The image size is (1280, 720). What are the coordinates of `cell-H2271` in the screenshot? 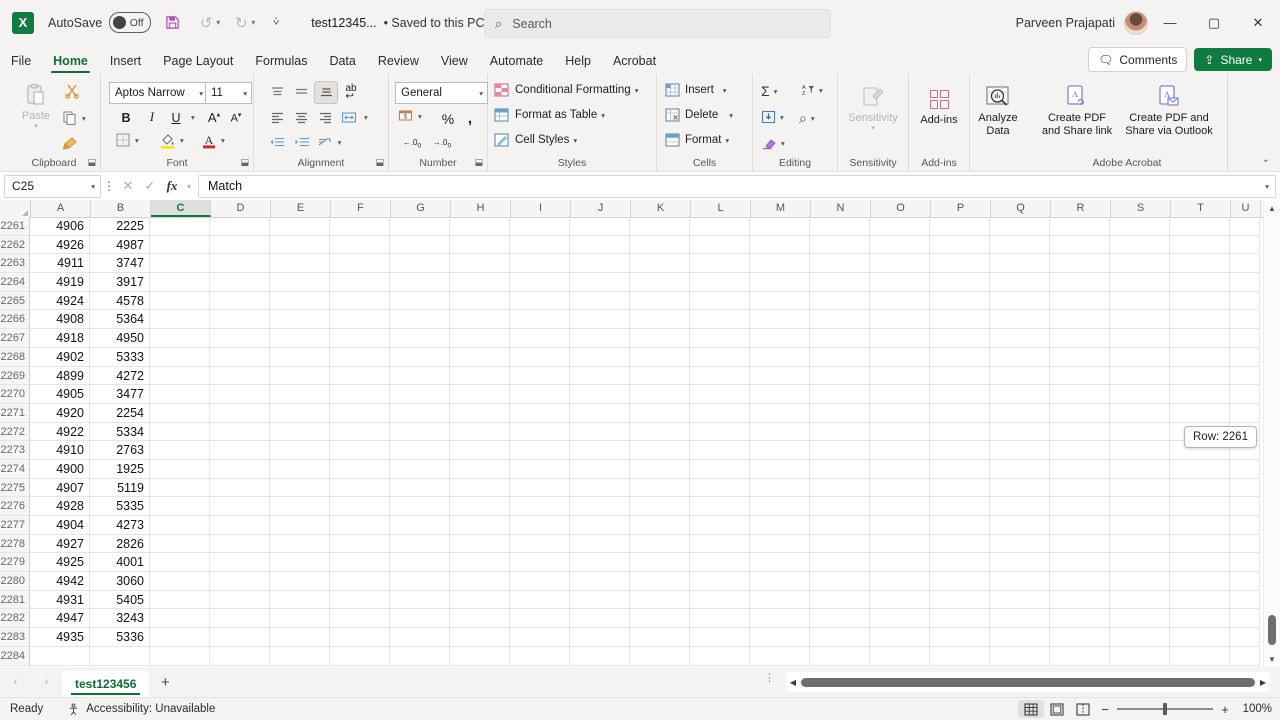 It's located at (480, 413).